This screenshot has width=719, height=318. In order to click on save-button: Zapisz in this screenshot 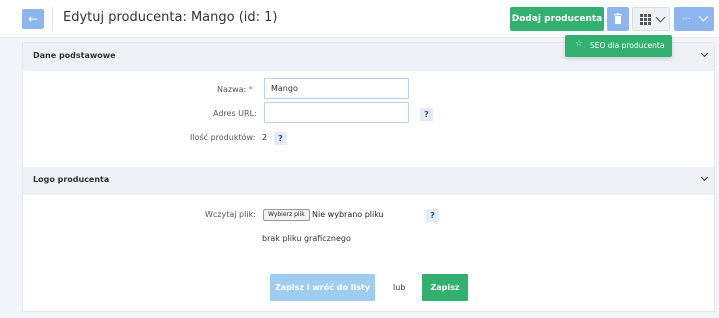, I will do `click(445, 287)`.